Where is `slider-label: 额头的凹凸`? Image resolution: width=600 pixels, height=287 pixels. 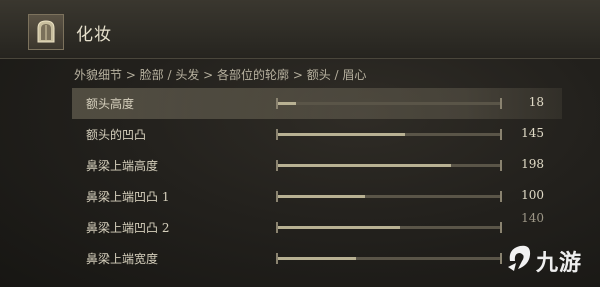 slider-label: 额头的凹凸 is located at coordinates (116, 135).